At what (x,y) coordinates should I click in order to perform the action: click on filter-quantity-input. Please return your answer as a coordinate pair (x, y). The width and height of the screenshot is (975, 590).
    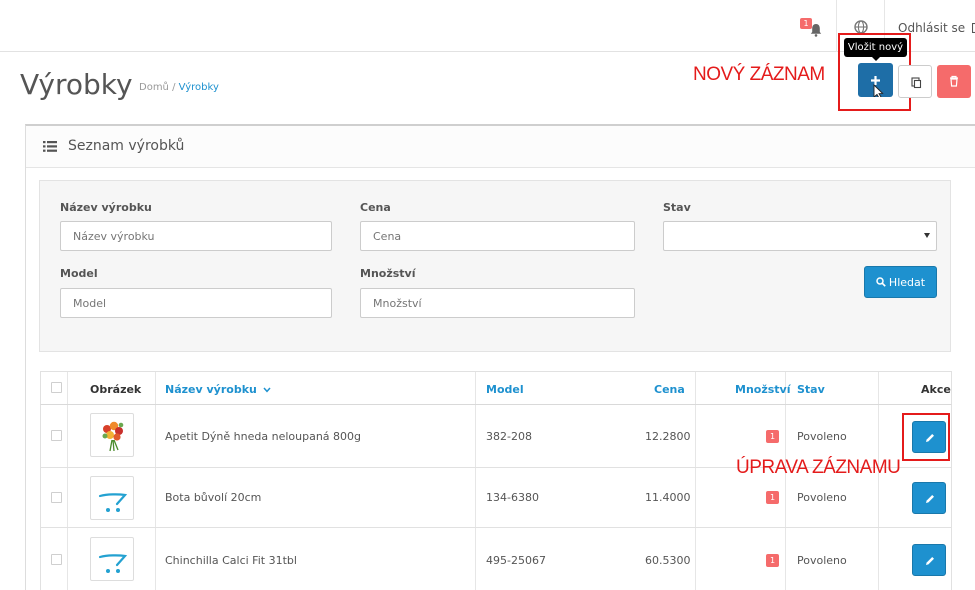
    Looking at the image, I should click on (497, 303).